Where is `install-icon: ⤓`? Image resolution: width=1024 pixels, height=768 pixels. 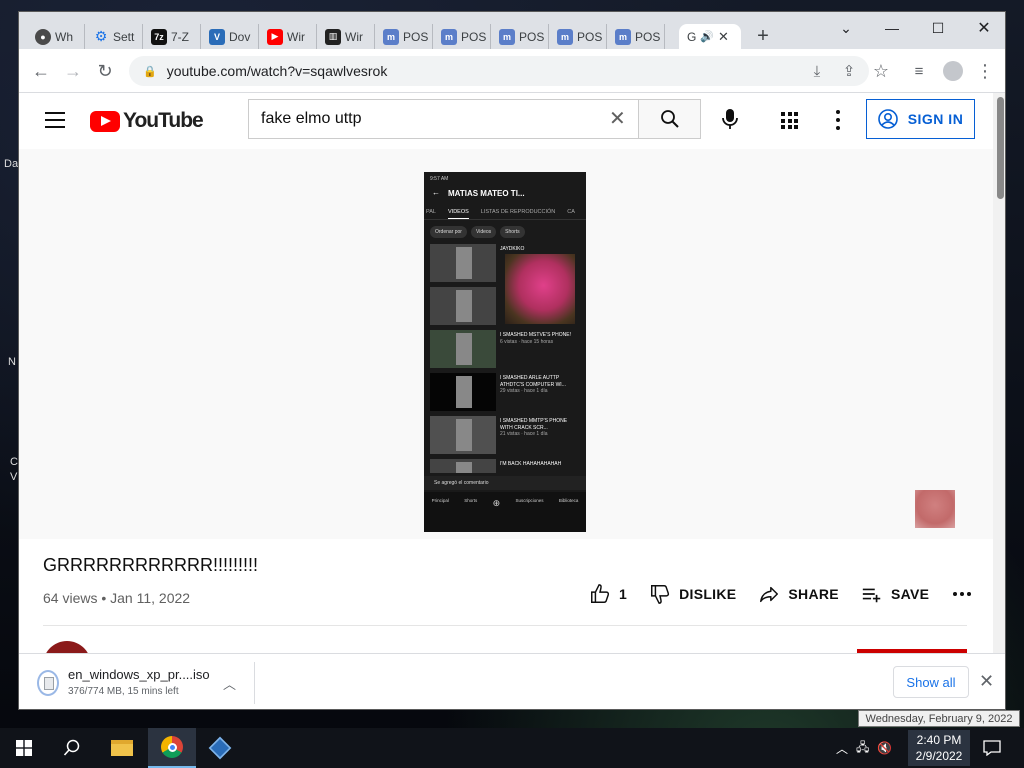 install-icon: ⤓ is located at coordinates (817, 71).